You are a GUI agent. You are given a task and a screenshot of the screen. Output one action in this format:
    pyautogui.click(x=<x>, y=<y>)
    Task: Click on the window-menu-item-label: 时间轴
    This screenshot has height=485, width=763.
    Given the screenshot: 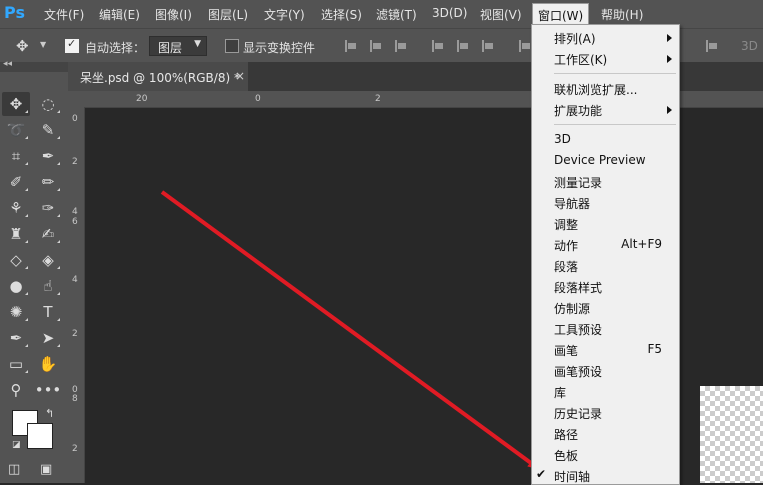 What is the action you would take?
    pyautogui.click(x=572, y=477)
    